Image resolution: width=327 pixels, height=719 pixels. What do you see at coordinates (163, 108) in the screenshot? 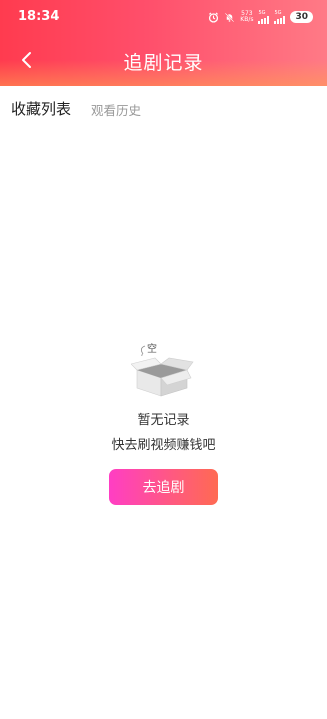
I see `tab-bar: 收藏列表 观看历史` at bounding box center [163, 108].